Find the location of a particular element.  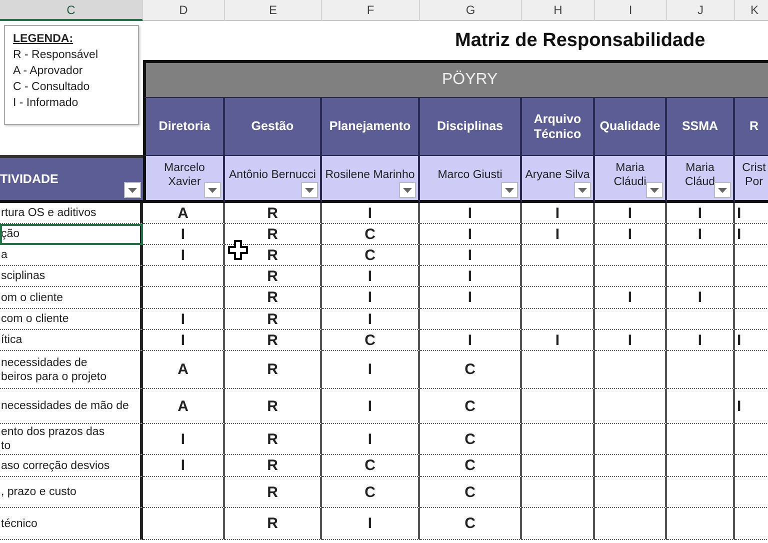

column-header: C is located at coordinates (71, 10).